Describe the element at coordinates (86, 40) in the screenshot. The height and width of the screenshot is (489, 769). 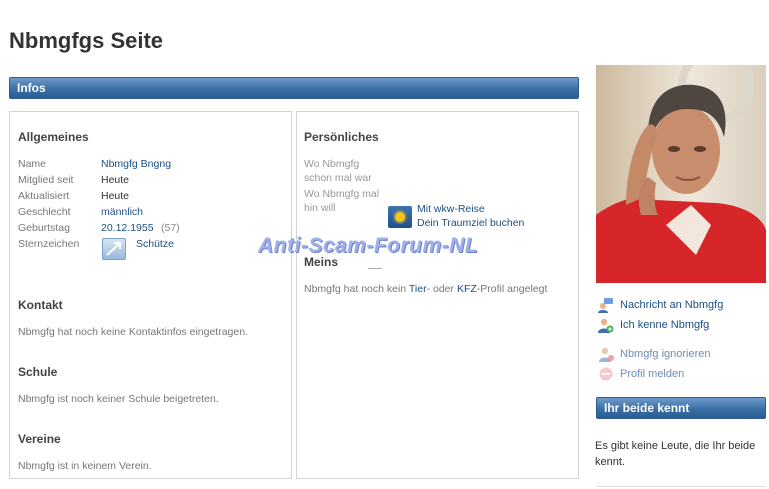
I see `page-title: Nbmgfgs Seite` at that location.